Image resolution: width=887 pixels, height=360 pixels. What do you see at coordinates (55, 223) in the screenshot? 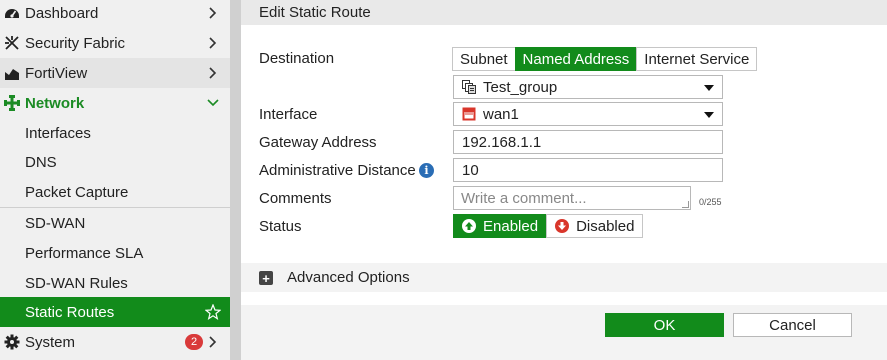
I see `sidebar-item-label: SD-WAN` at bounding box center [55, 223].